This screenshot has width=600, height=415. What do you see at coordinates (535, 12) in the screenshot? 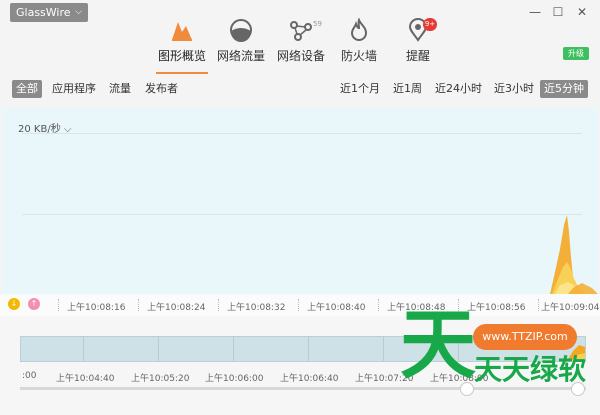
I see `minimize-button: —` at bounding box center [535, 12].